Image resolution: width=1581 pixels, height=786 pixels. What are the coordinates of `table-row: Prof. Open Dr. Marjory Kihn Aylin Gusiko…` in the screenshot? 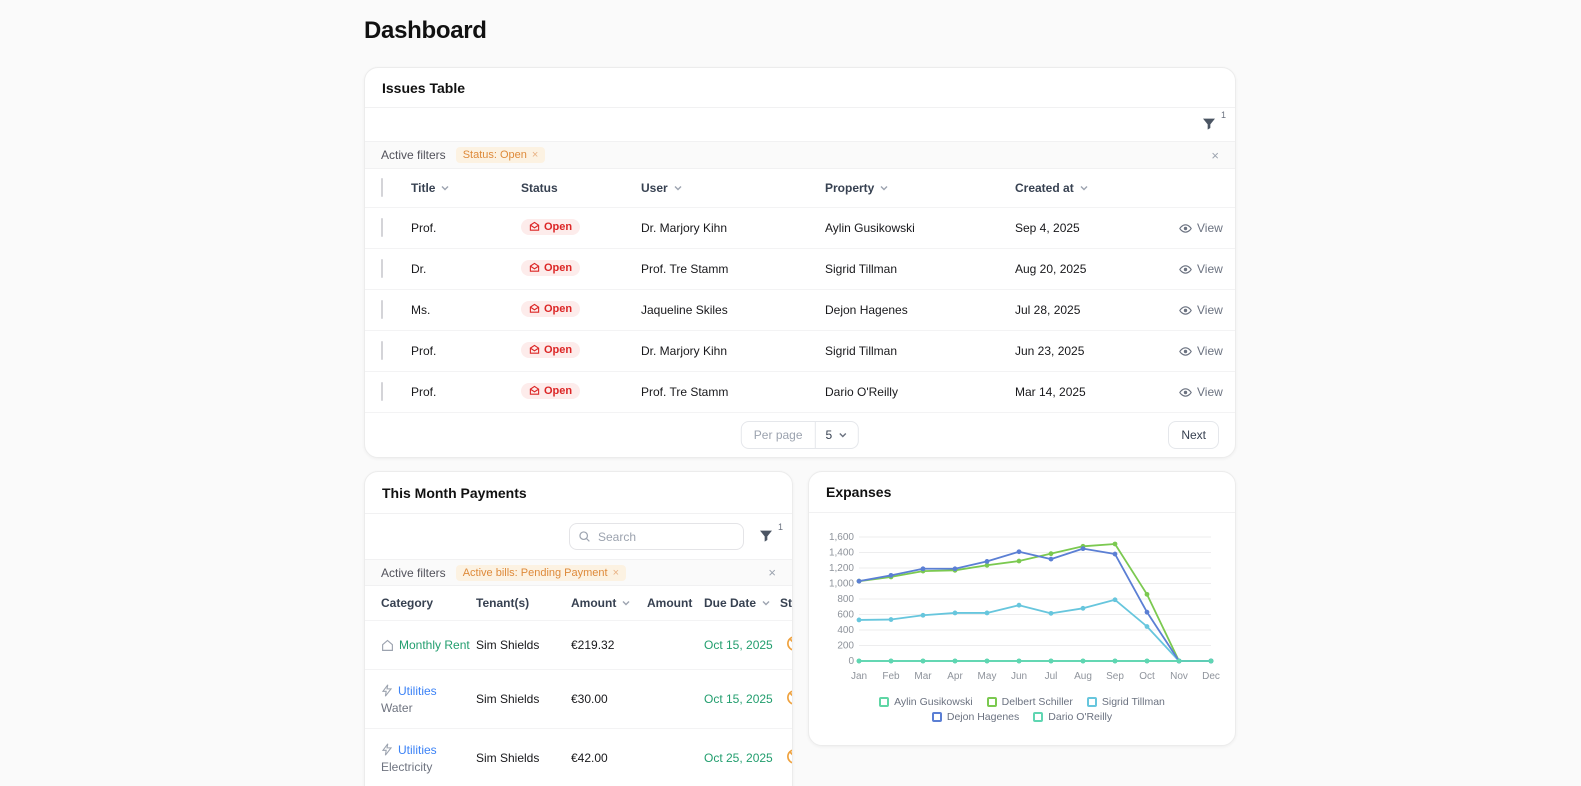 It's located at (800, 228).